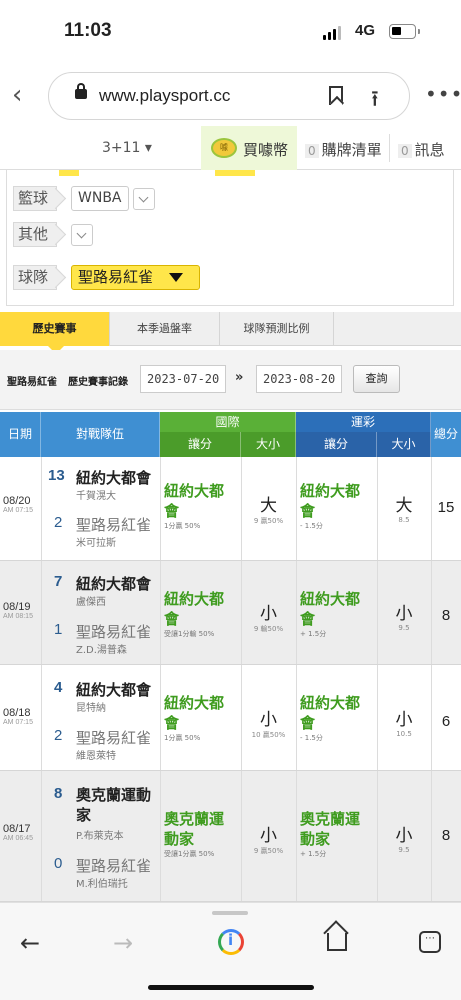 The height and width of the screenshot is (1000, 461). Describe the element at coordinates (164, 96) in the screenshot. I see `url-text: www.playsport.cc` at that location.